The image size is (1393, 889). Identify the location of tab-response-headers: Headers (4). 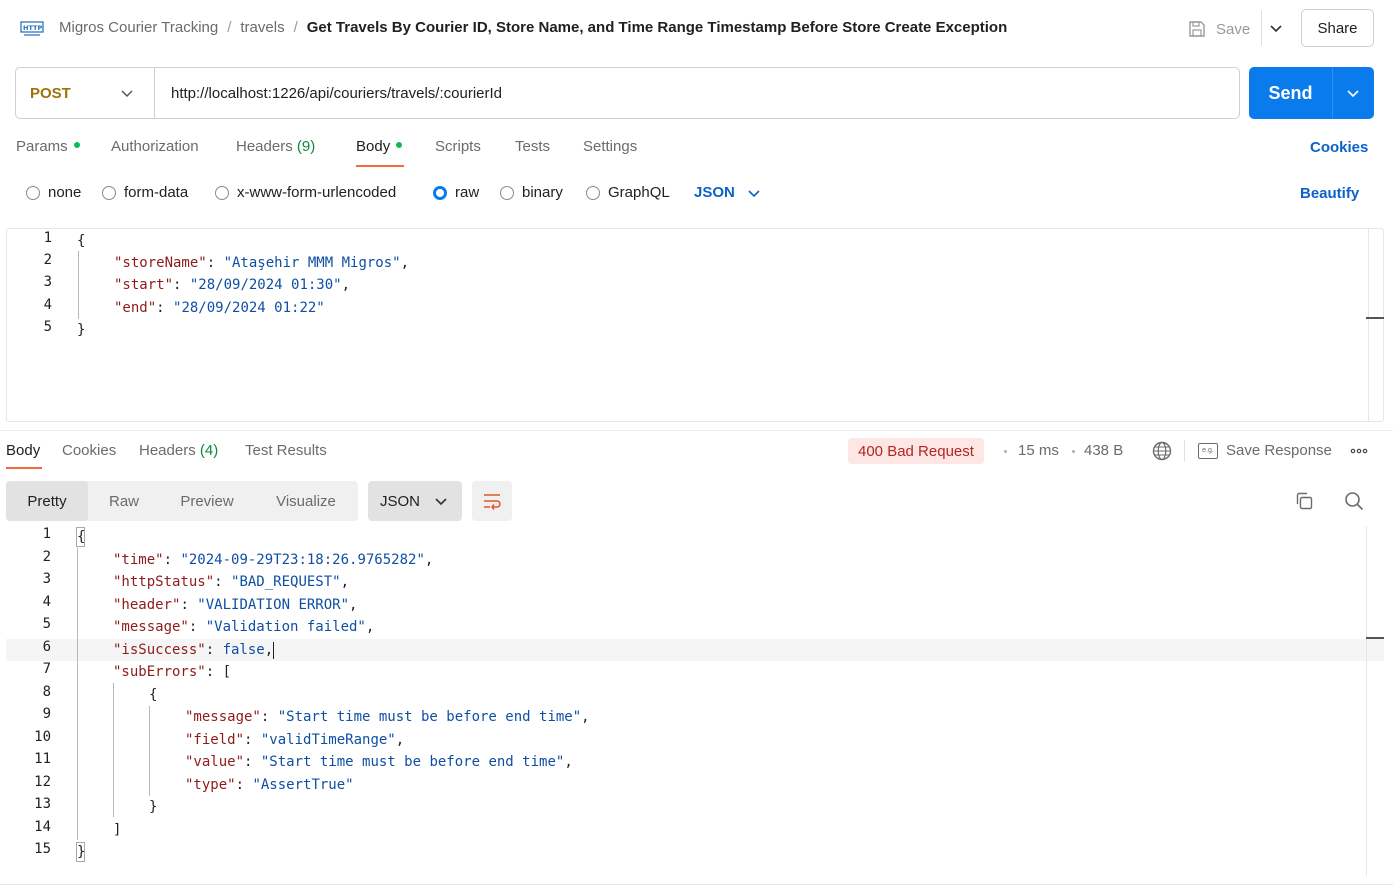
(178, 450).